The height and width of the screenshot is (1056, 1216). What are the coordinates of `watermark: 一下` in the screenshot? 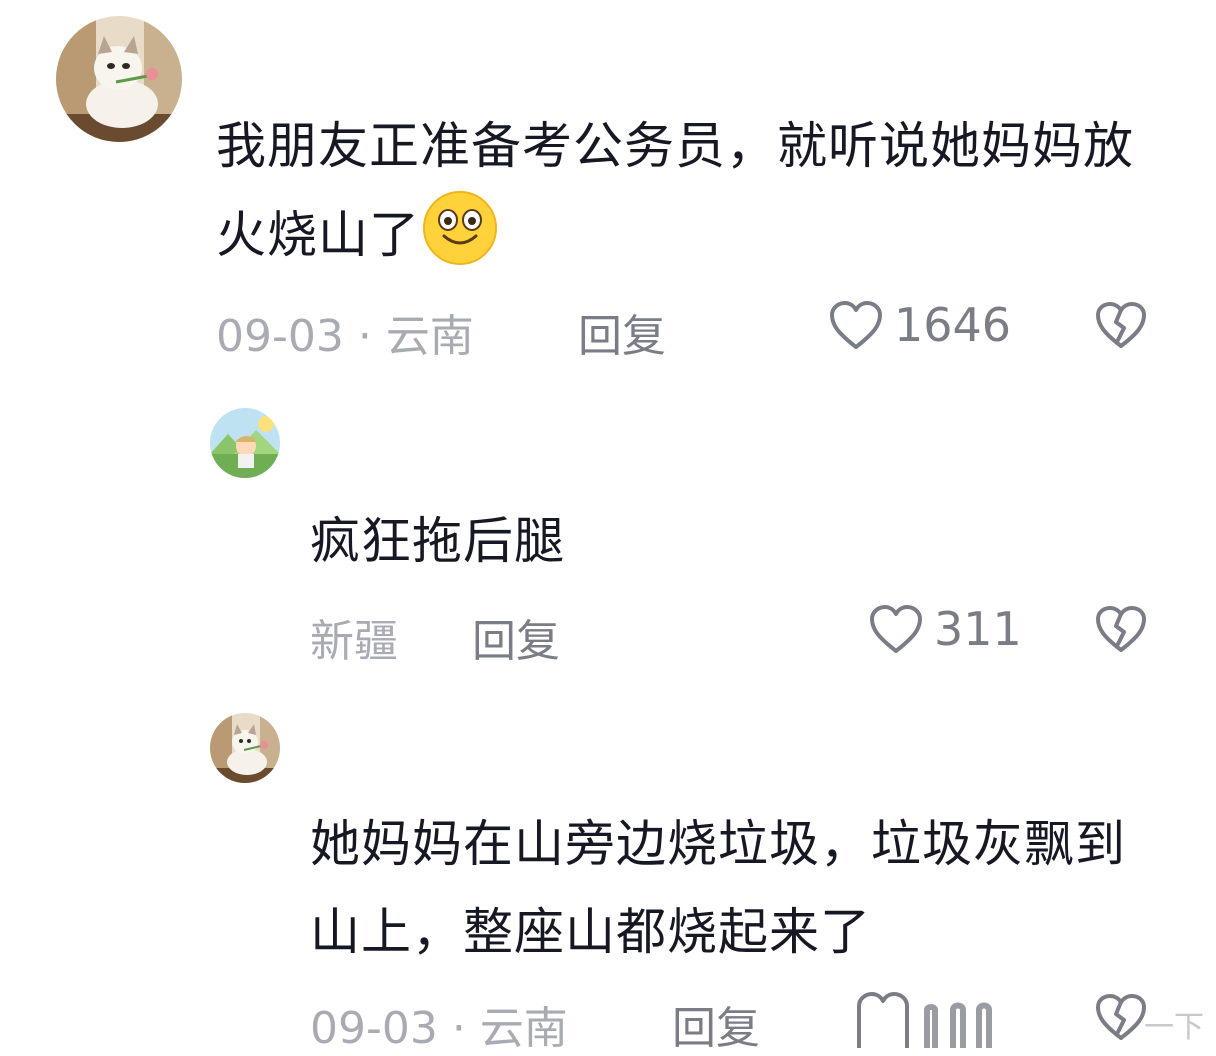 It's located at (1174, 1027).